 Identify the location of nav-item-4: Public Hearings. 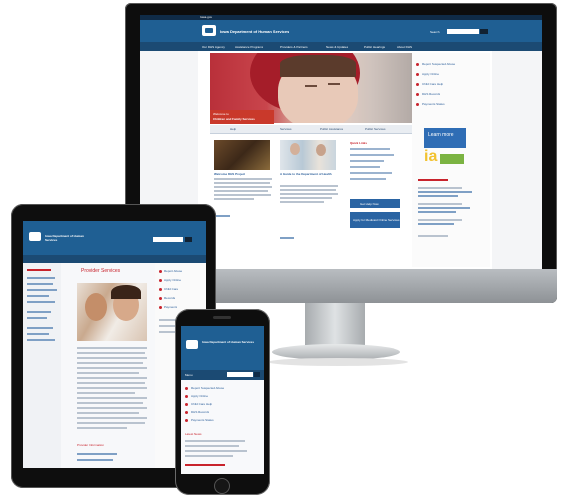
(374, 47).